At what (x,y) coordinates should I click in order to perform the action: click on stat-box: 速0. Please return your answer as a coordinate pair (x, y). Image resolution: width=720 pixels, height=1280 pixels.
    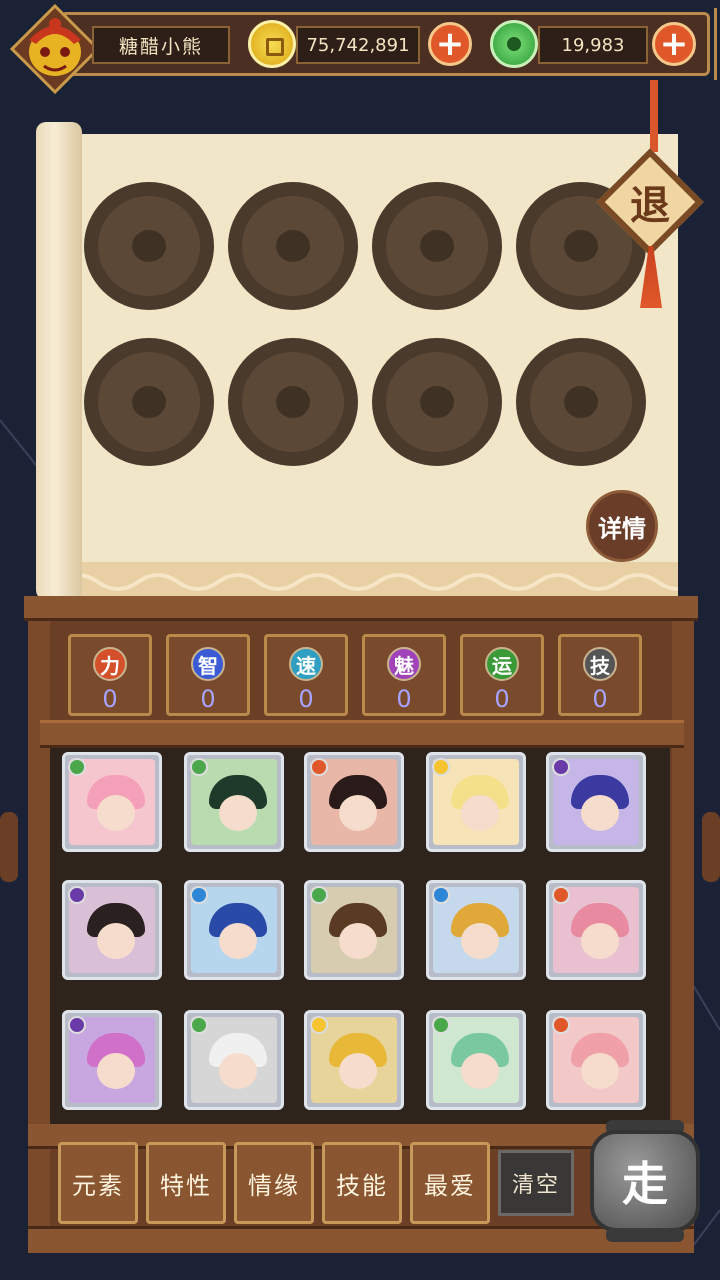
    Looking at the image, I should click on (306, 675).